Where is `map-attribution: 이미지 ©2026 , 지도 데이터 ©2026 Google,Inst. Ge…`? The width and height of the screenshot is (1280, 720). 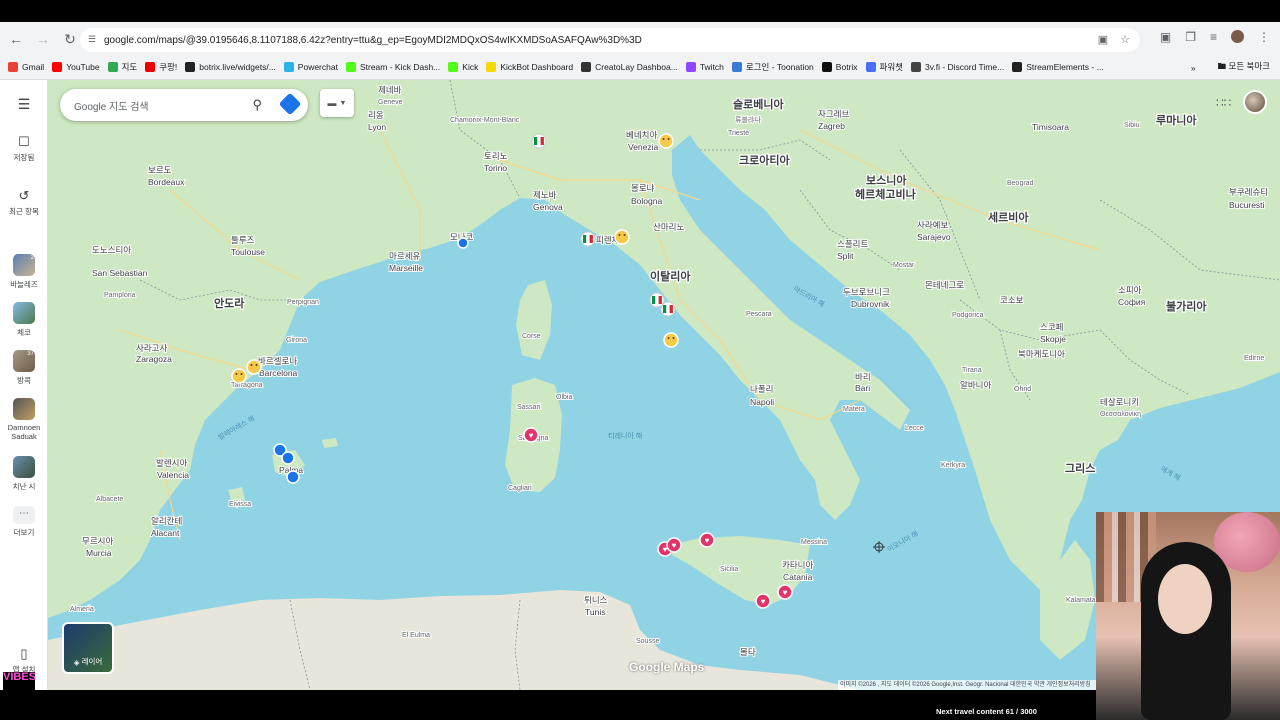 map-attribution: 이미지 ©2026 , 지도 데이터 ©2026 Google,Inst. Ge… is located at coordinates (969, 685).